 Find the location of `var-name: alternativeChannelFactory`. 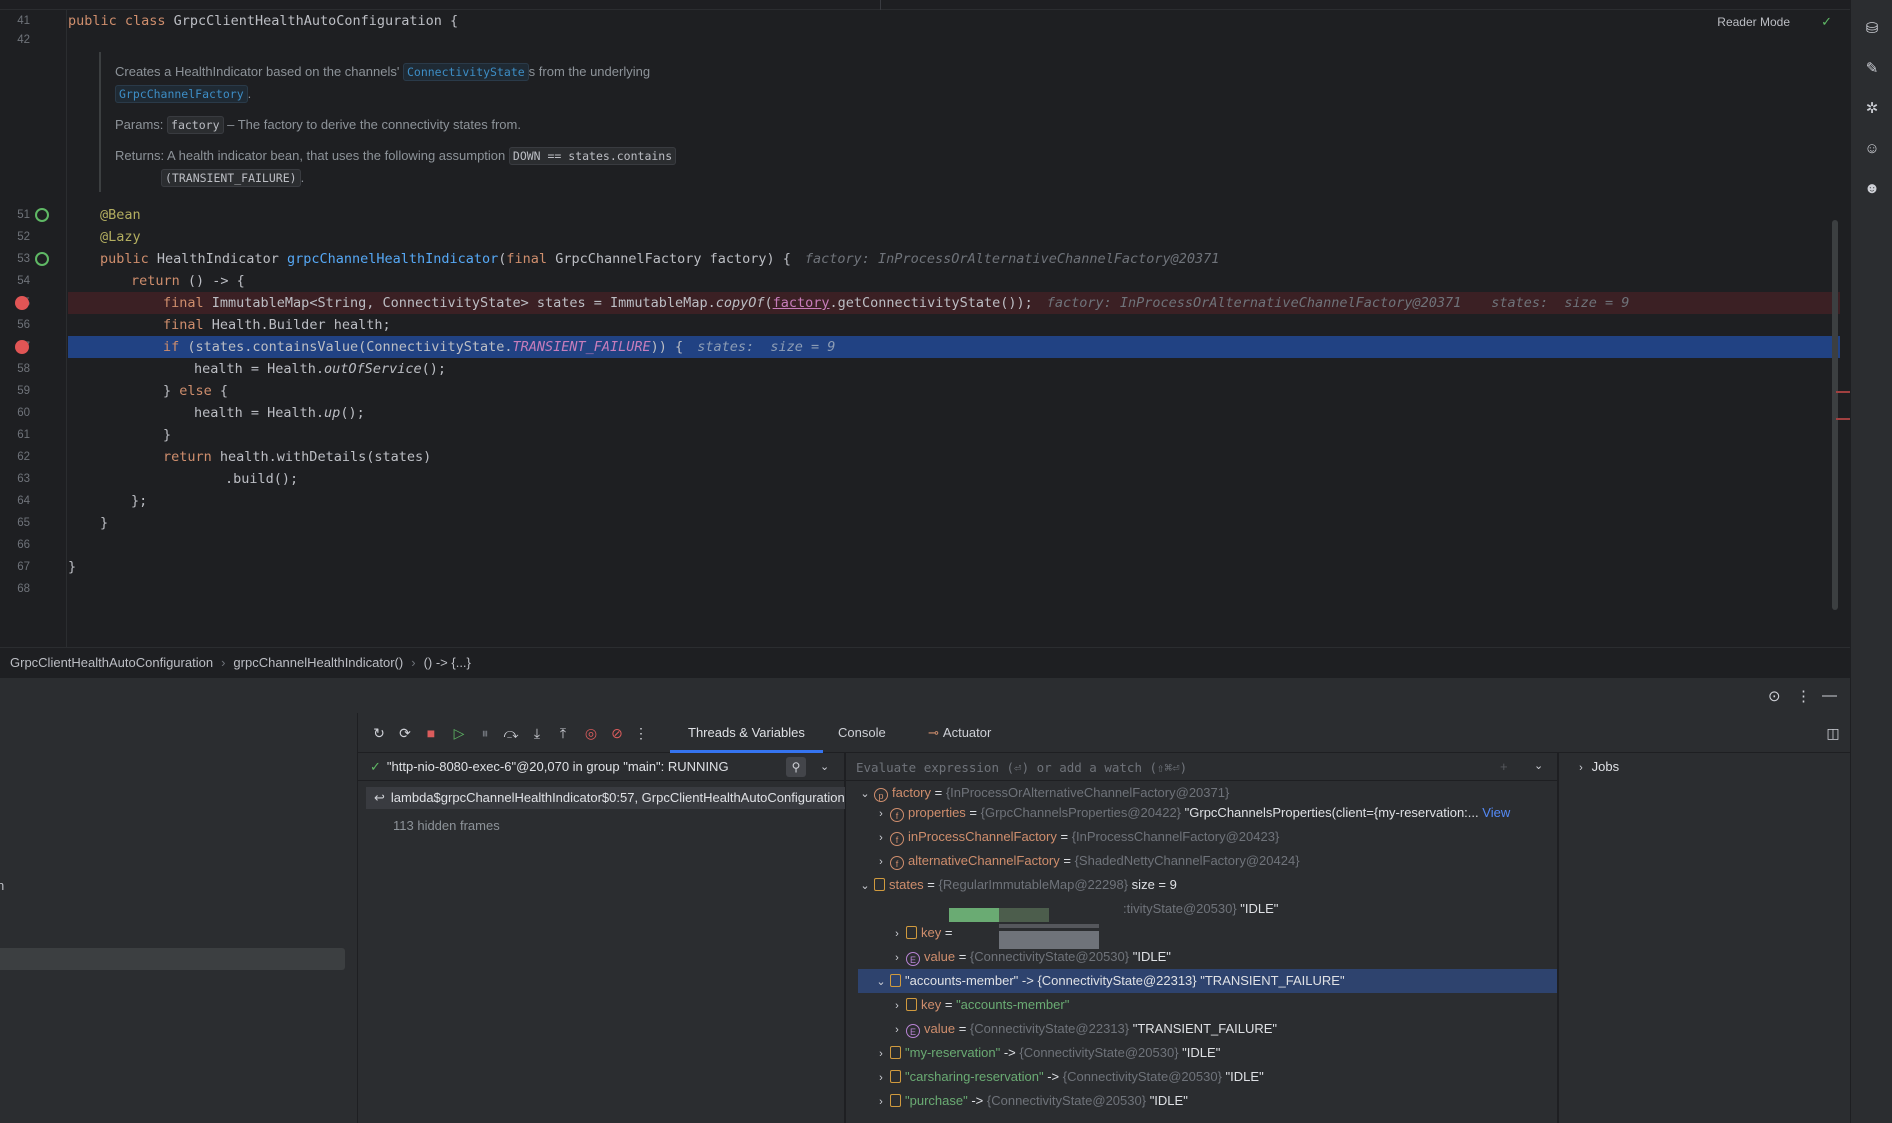

var-name: alternativeChannelFactory is located at coordinates (984, 860).